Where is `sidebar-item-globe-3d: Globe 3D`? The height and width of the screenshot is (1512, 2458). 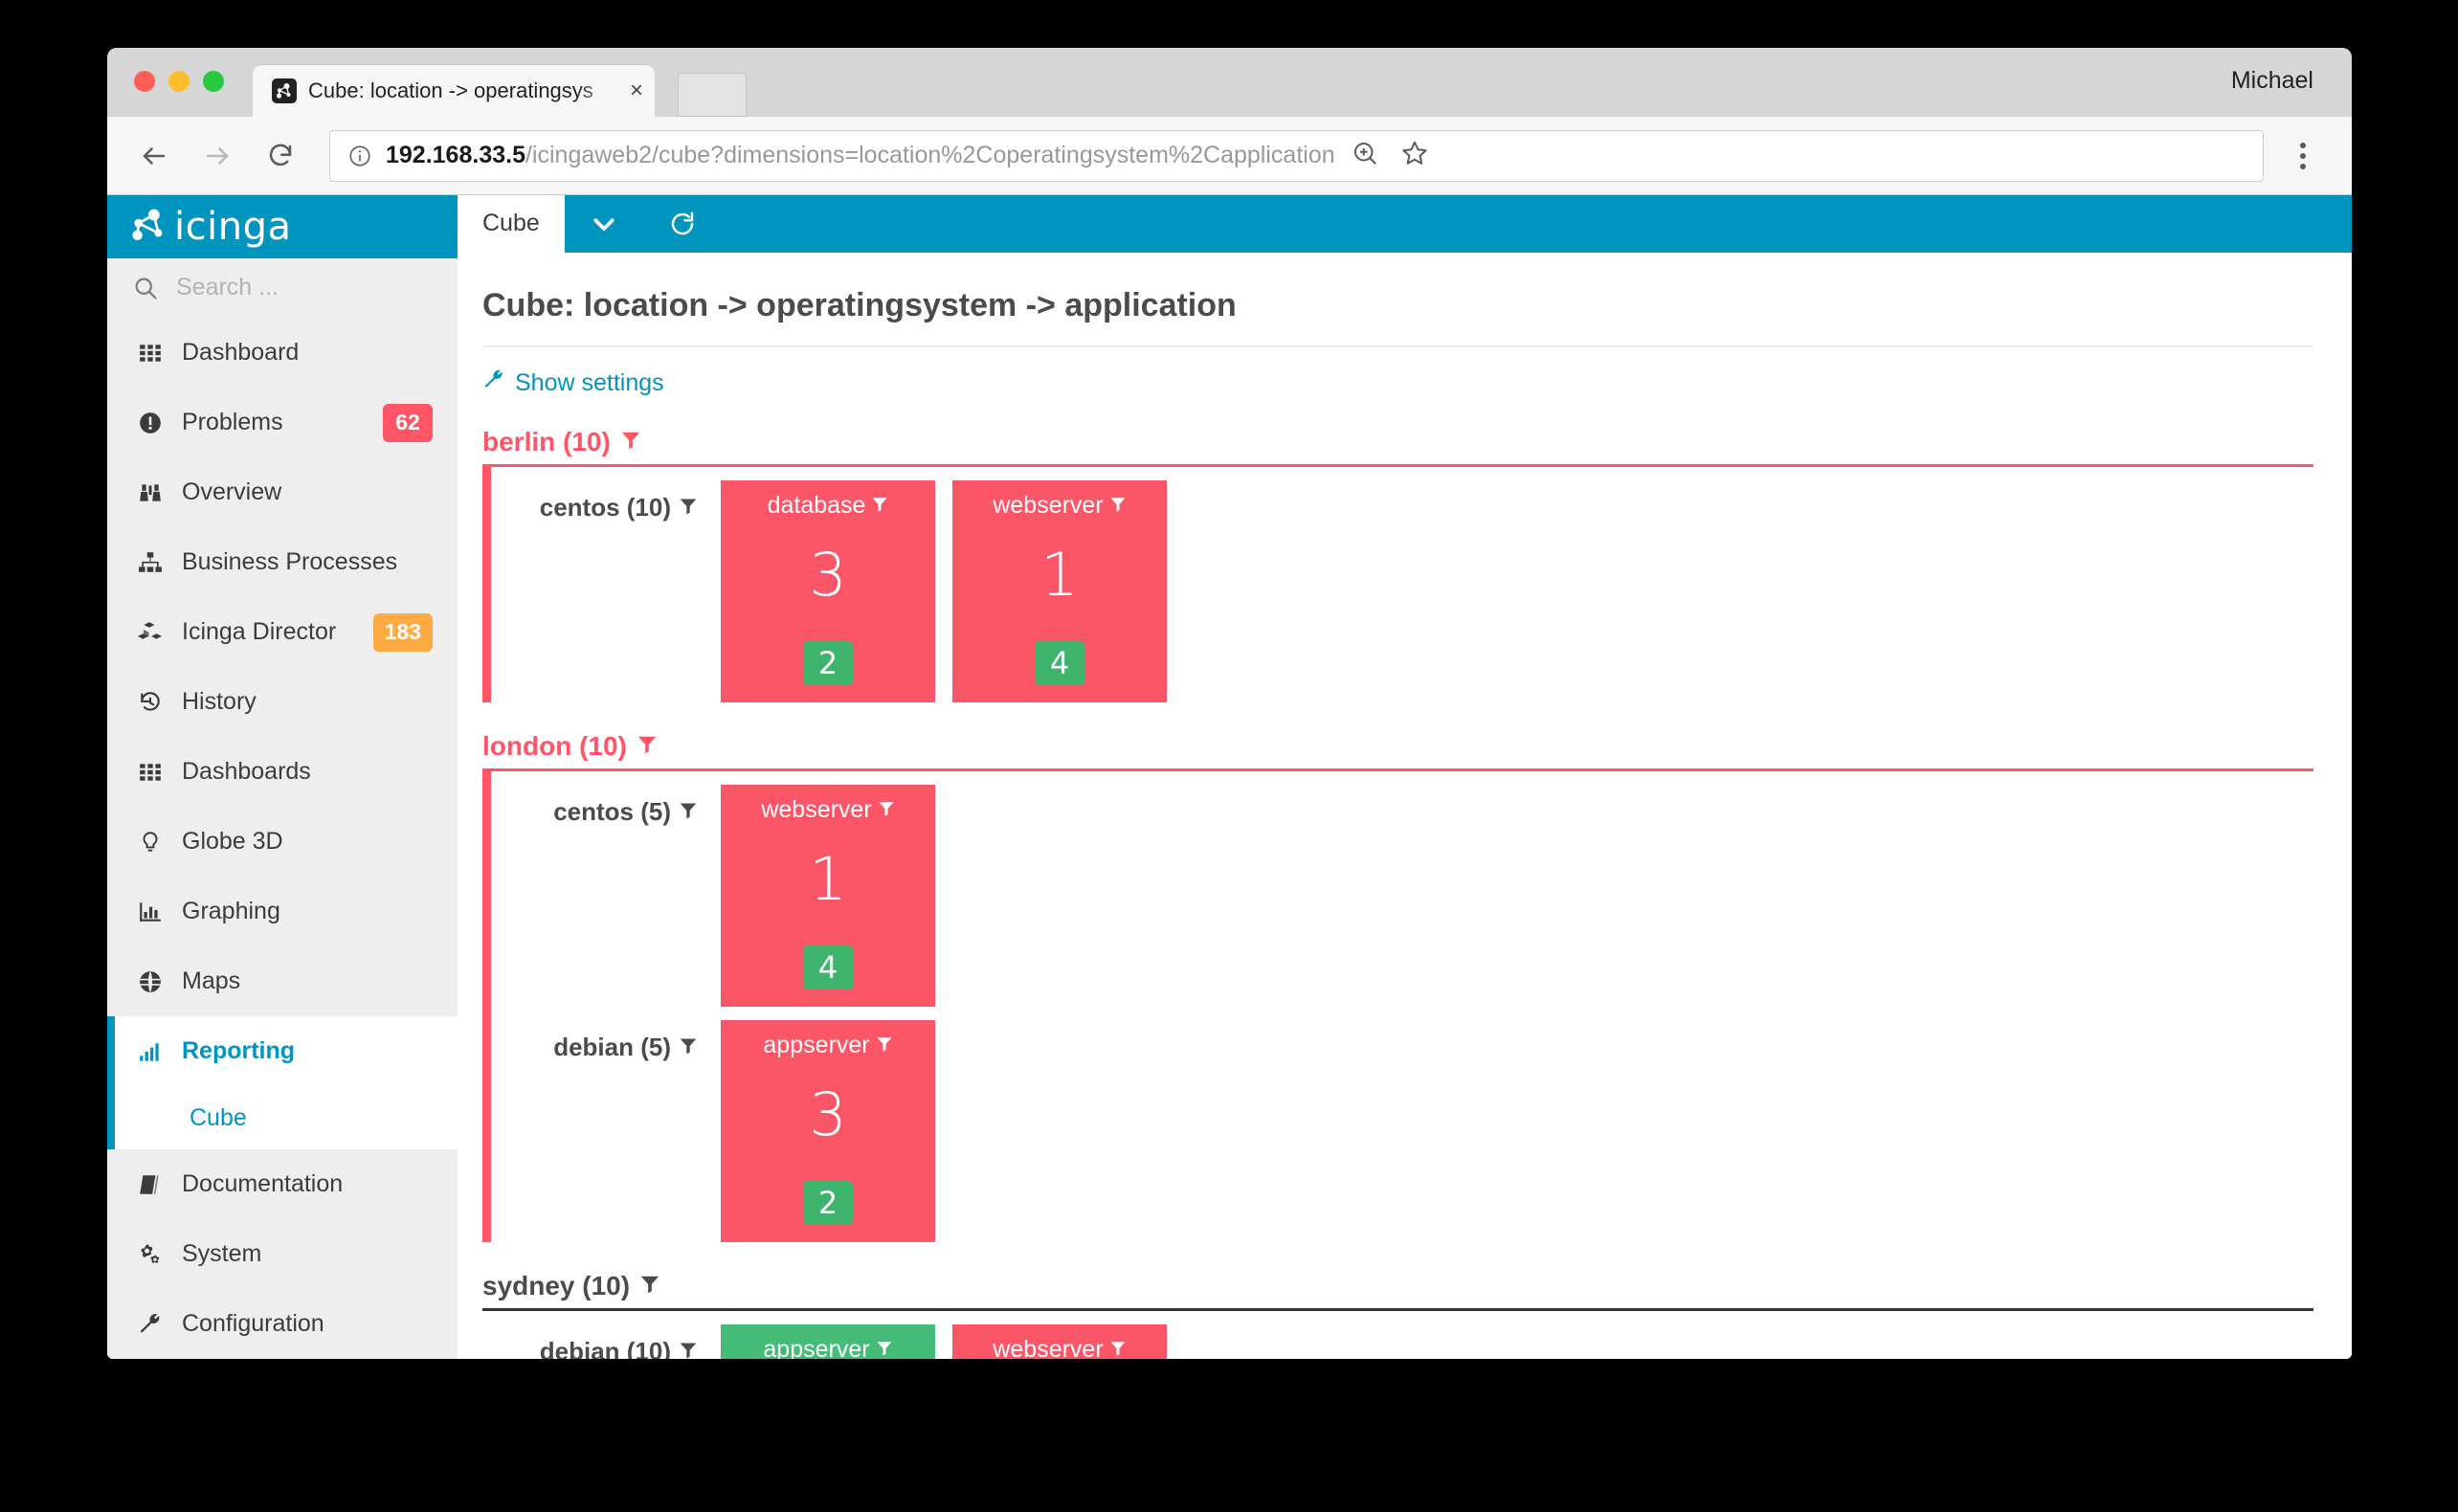
sidebar-item-globe-3d: Globe 3D is located at coordinates (282, 842).